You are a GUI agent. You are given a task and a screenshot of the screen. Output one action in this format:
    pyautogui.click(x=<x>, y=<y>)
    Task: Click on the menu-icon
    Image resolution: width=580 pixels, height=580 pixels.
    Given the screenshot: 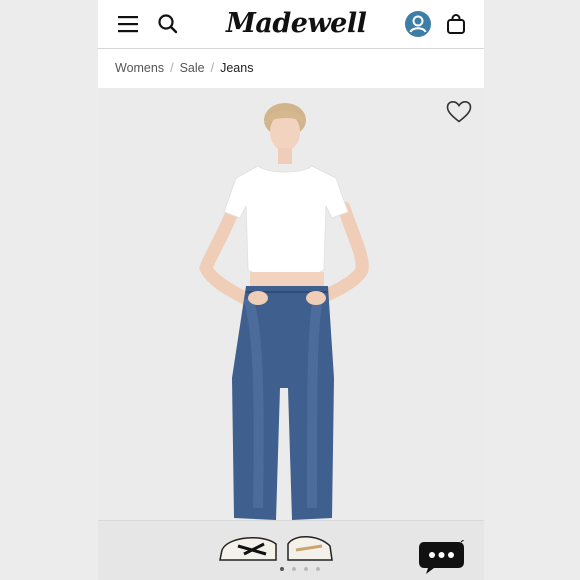 What is the action you would take?
    pyautogui.click(x=128, y=24)
    